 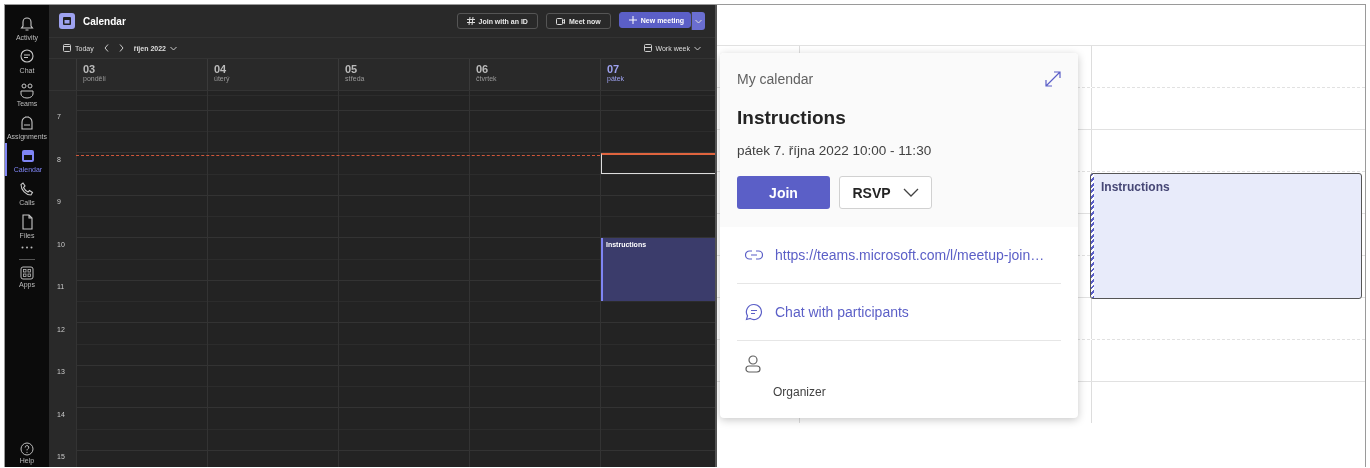 What do you see at coordinates (560, 21) in the screenshot?
I see `video-icon` at bounding box center [560, 21].